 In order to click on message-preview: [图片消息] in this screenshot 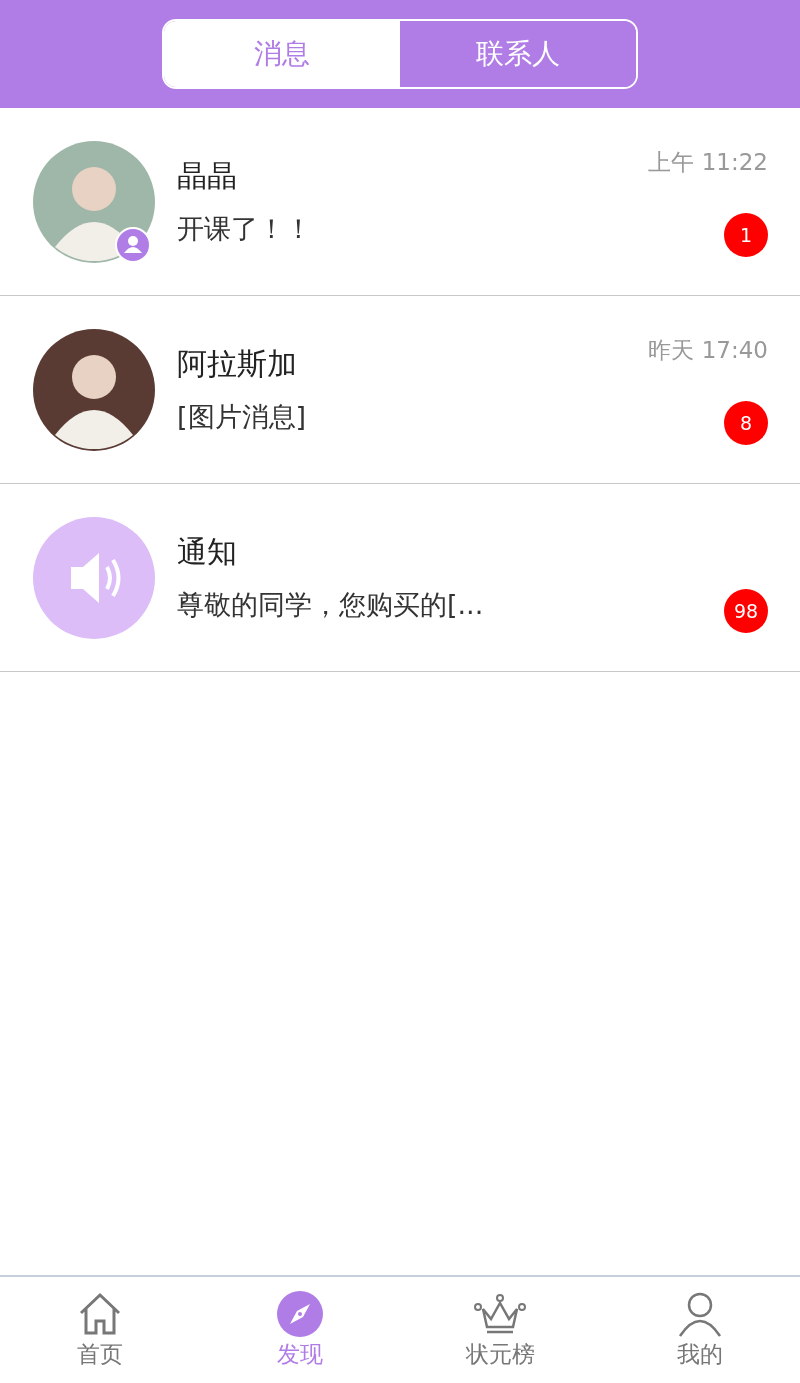, I will do `click(242, 417)`.